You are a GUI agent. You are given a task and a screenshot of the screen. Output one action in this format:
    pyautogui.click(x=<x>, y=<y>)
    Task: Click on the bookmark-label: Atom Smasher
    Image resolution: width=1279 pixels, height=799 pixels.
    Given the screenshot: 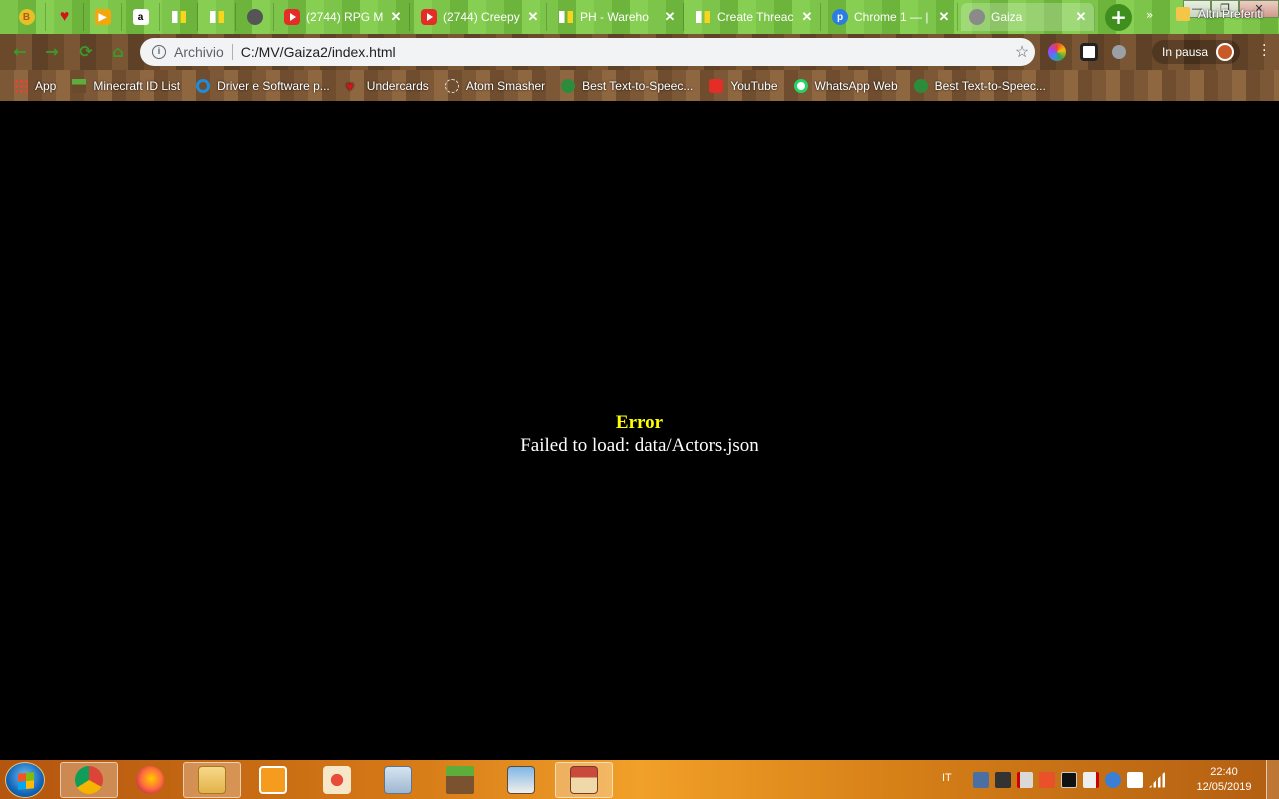 What is the action you would take?
    pyautogui.click(x=505, y=85)
    